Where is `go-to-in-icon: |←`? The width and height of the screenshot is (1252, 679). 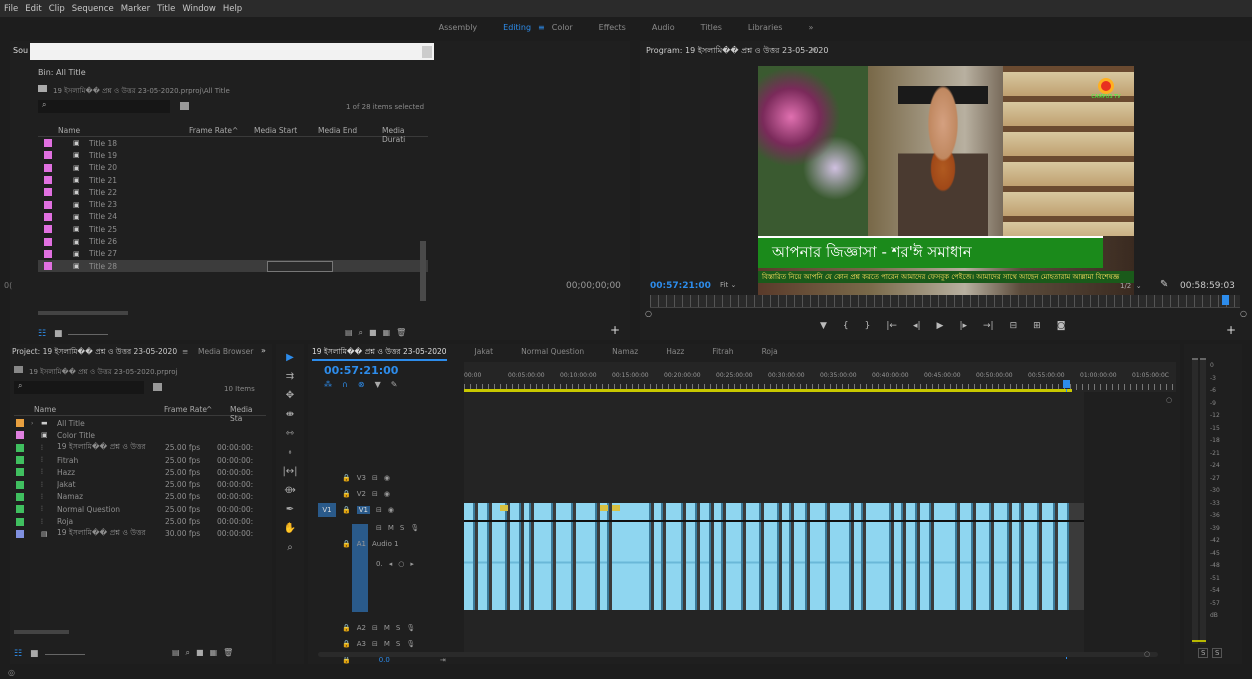
go-to-in-icon: |← is located at coordinates (891, 326).